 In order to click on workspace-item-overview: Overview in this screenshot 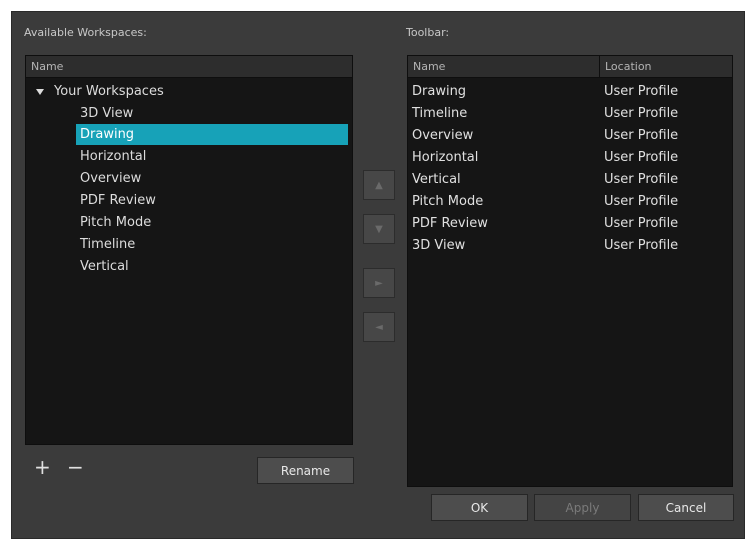, I will do `click(212, 178)`.